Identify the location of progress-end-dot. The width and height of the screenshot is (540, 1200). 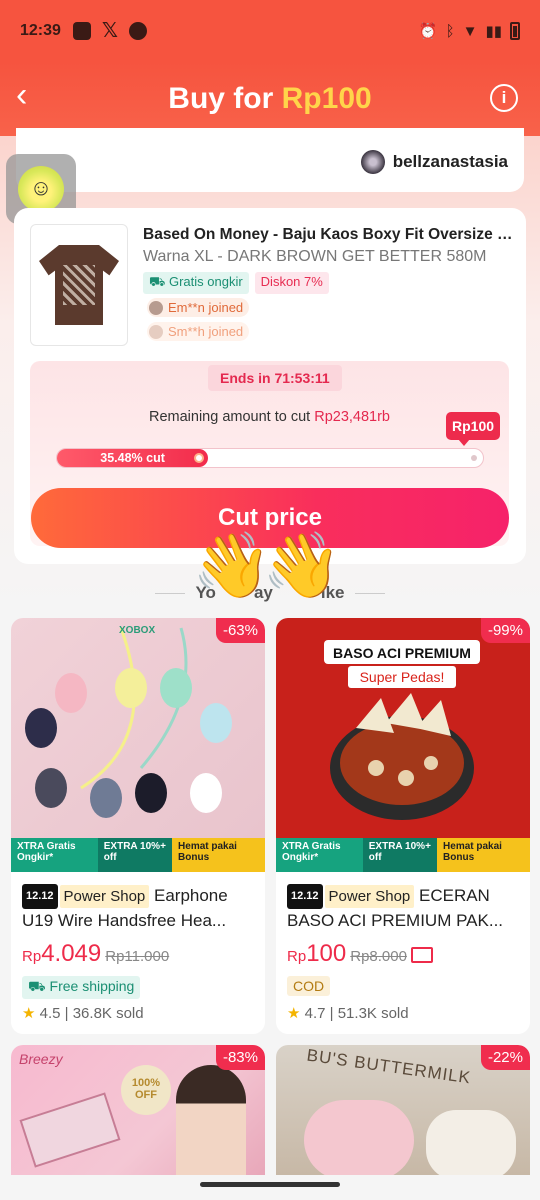
(474, 458).